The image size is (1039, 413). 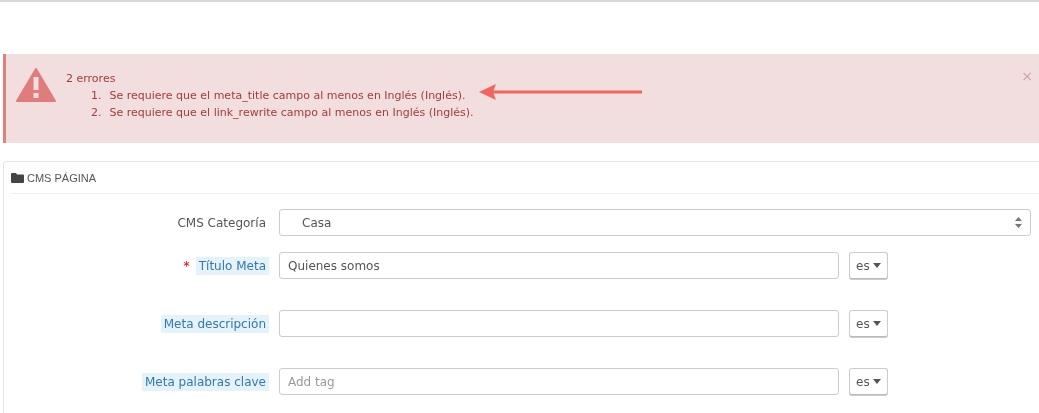 I want to click on warning-icon, so click(x=36, y=85).